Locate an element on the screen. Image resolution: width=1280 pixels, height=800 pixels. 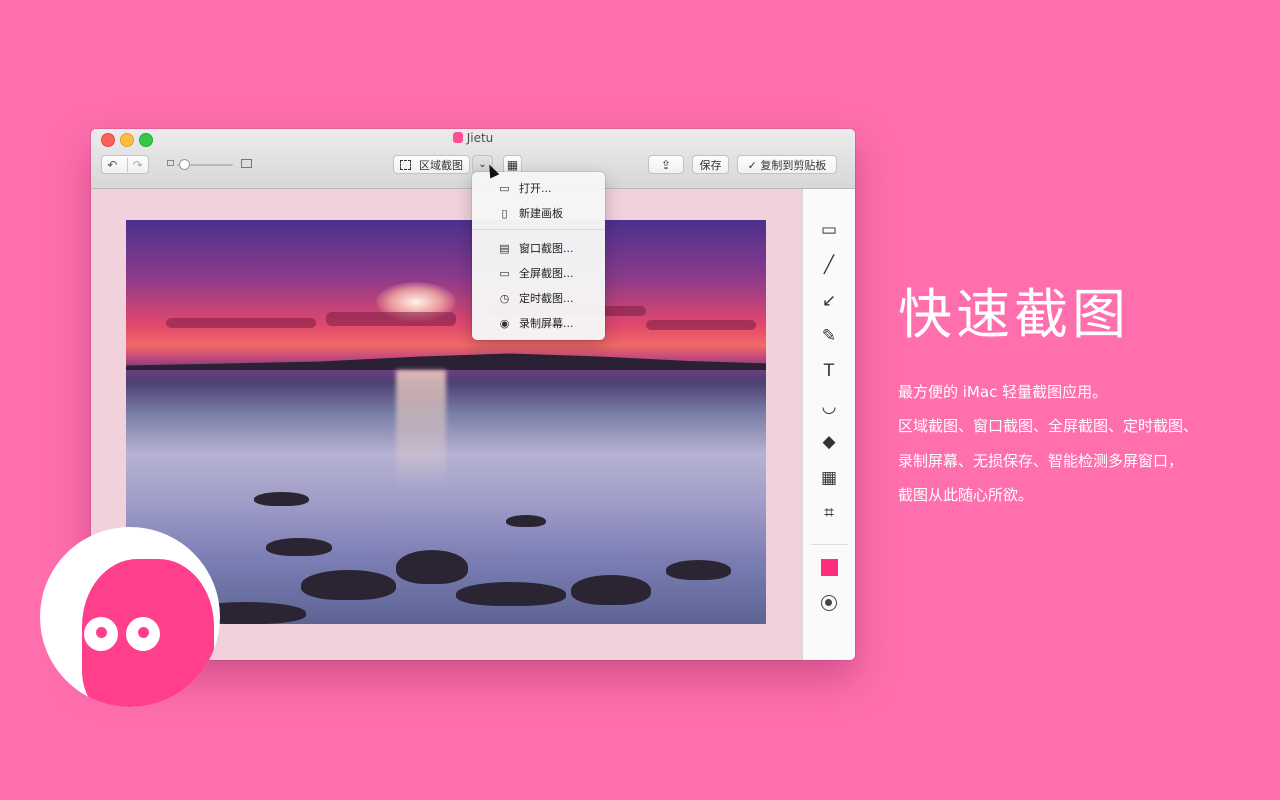
line-tool-icon: ╱ is located at coordinates (829, 265).